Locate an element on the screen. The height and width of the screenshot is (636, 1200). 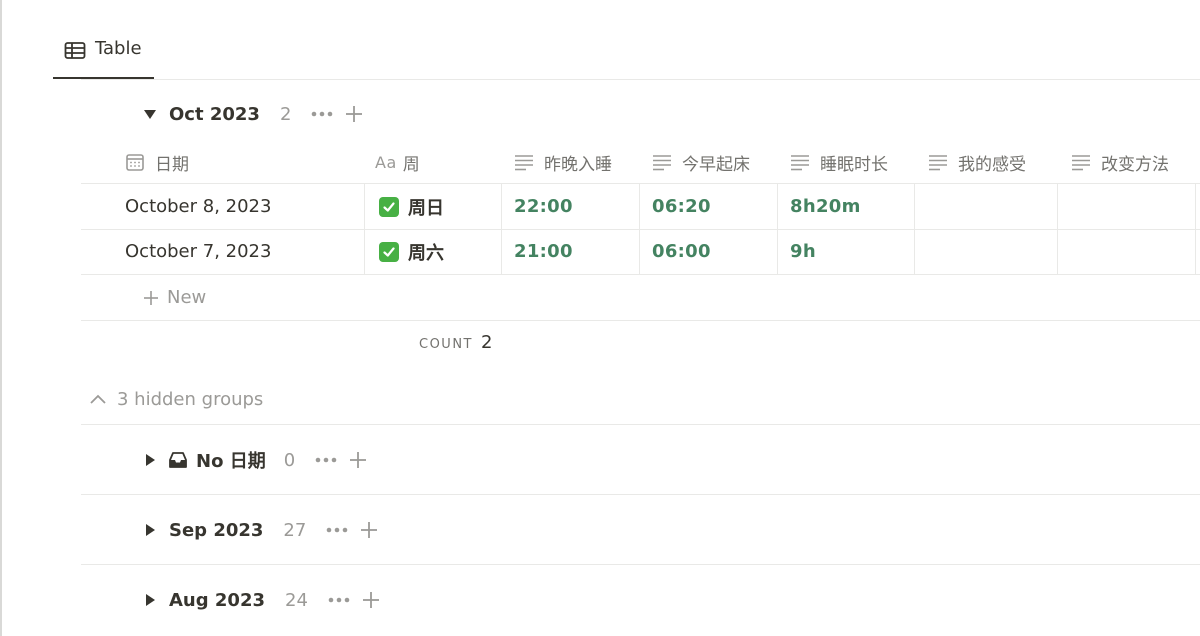
cell-week: 周日 is located at coordinates (433, 206).